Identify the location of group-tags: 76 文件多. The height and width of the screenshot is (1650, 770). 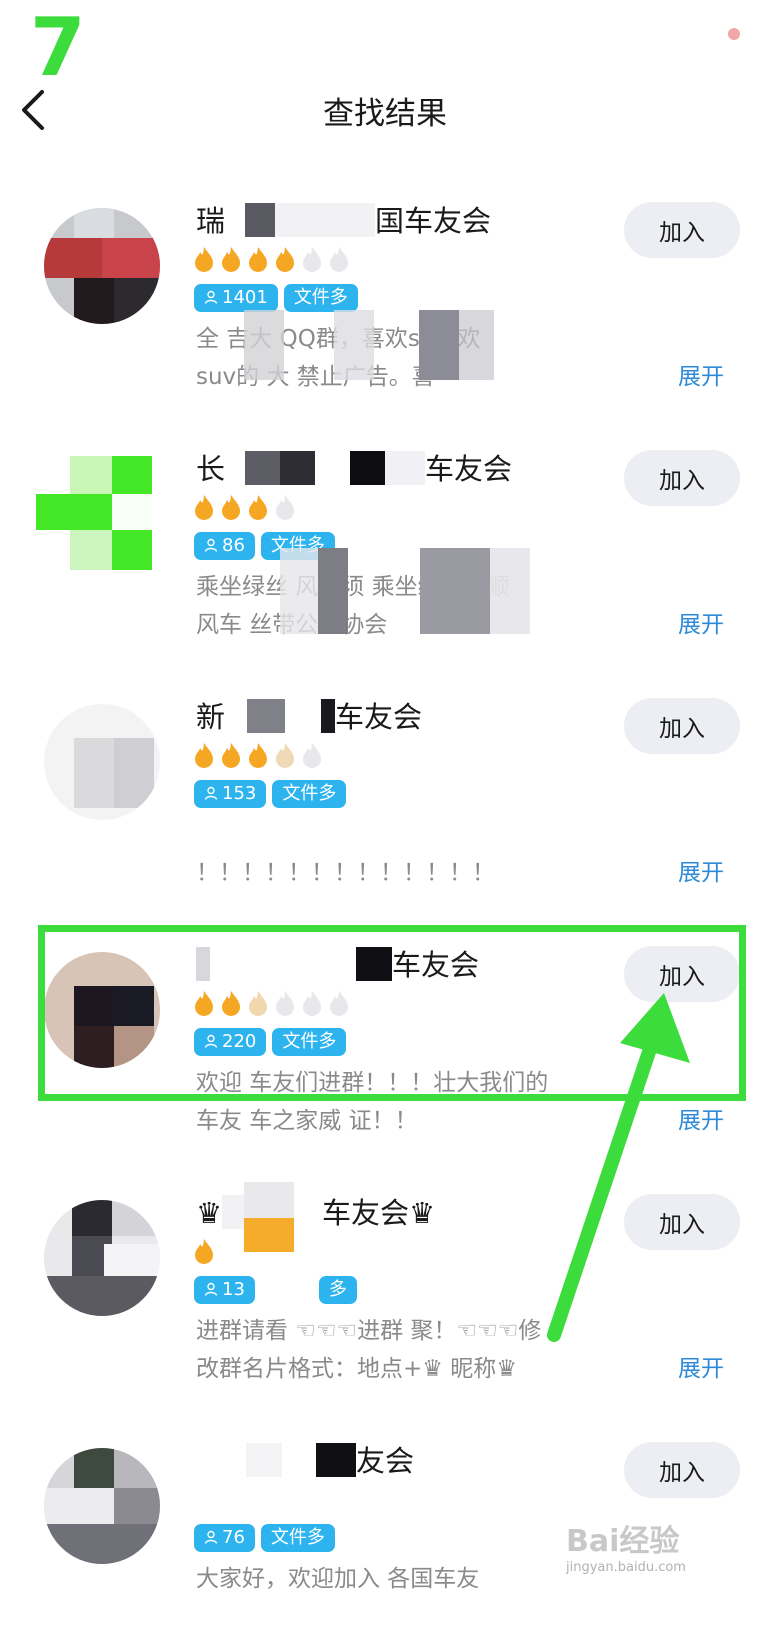
(267, 1538).